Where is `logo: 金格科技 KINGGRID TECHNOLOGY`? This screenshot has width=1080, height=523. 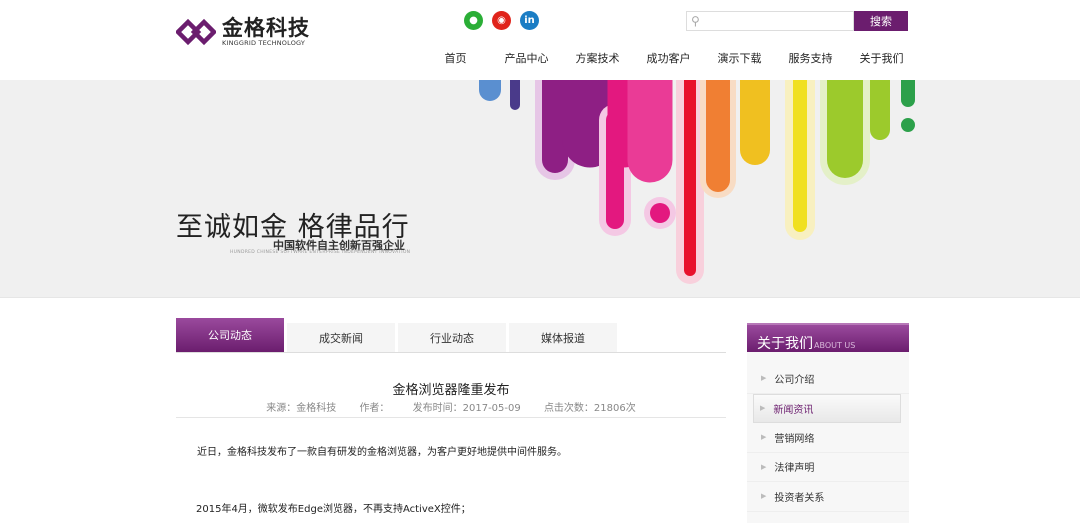
logo: 金格科技 KINGGRID TECHNOLOGY is located at coordinates (243, 32).